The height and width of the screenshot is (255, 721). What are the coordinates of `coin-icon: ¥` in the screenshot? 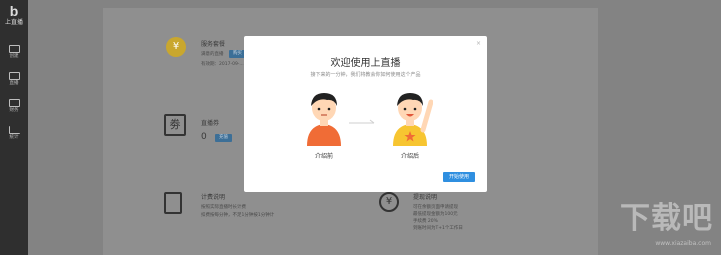 It's located at (176, 47).